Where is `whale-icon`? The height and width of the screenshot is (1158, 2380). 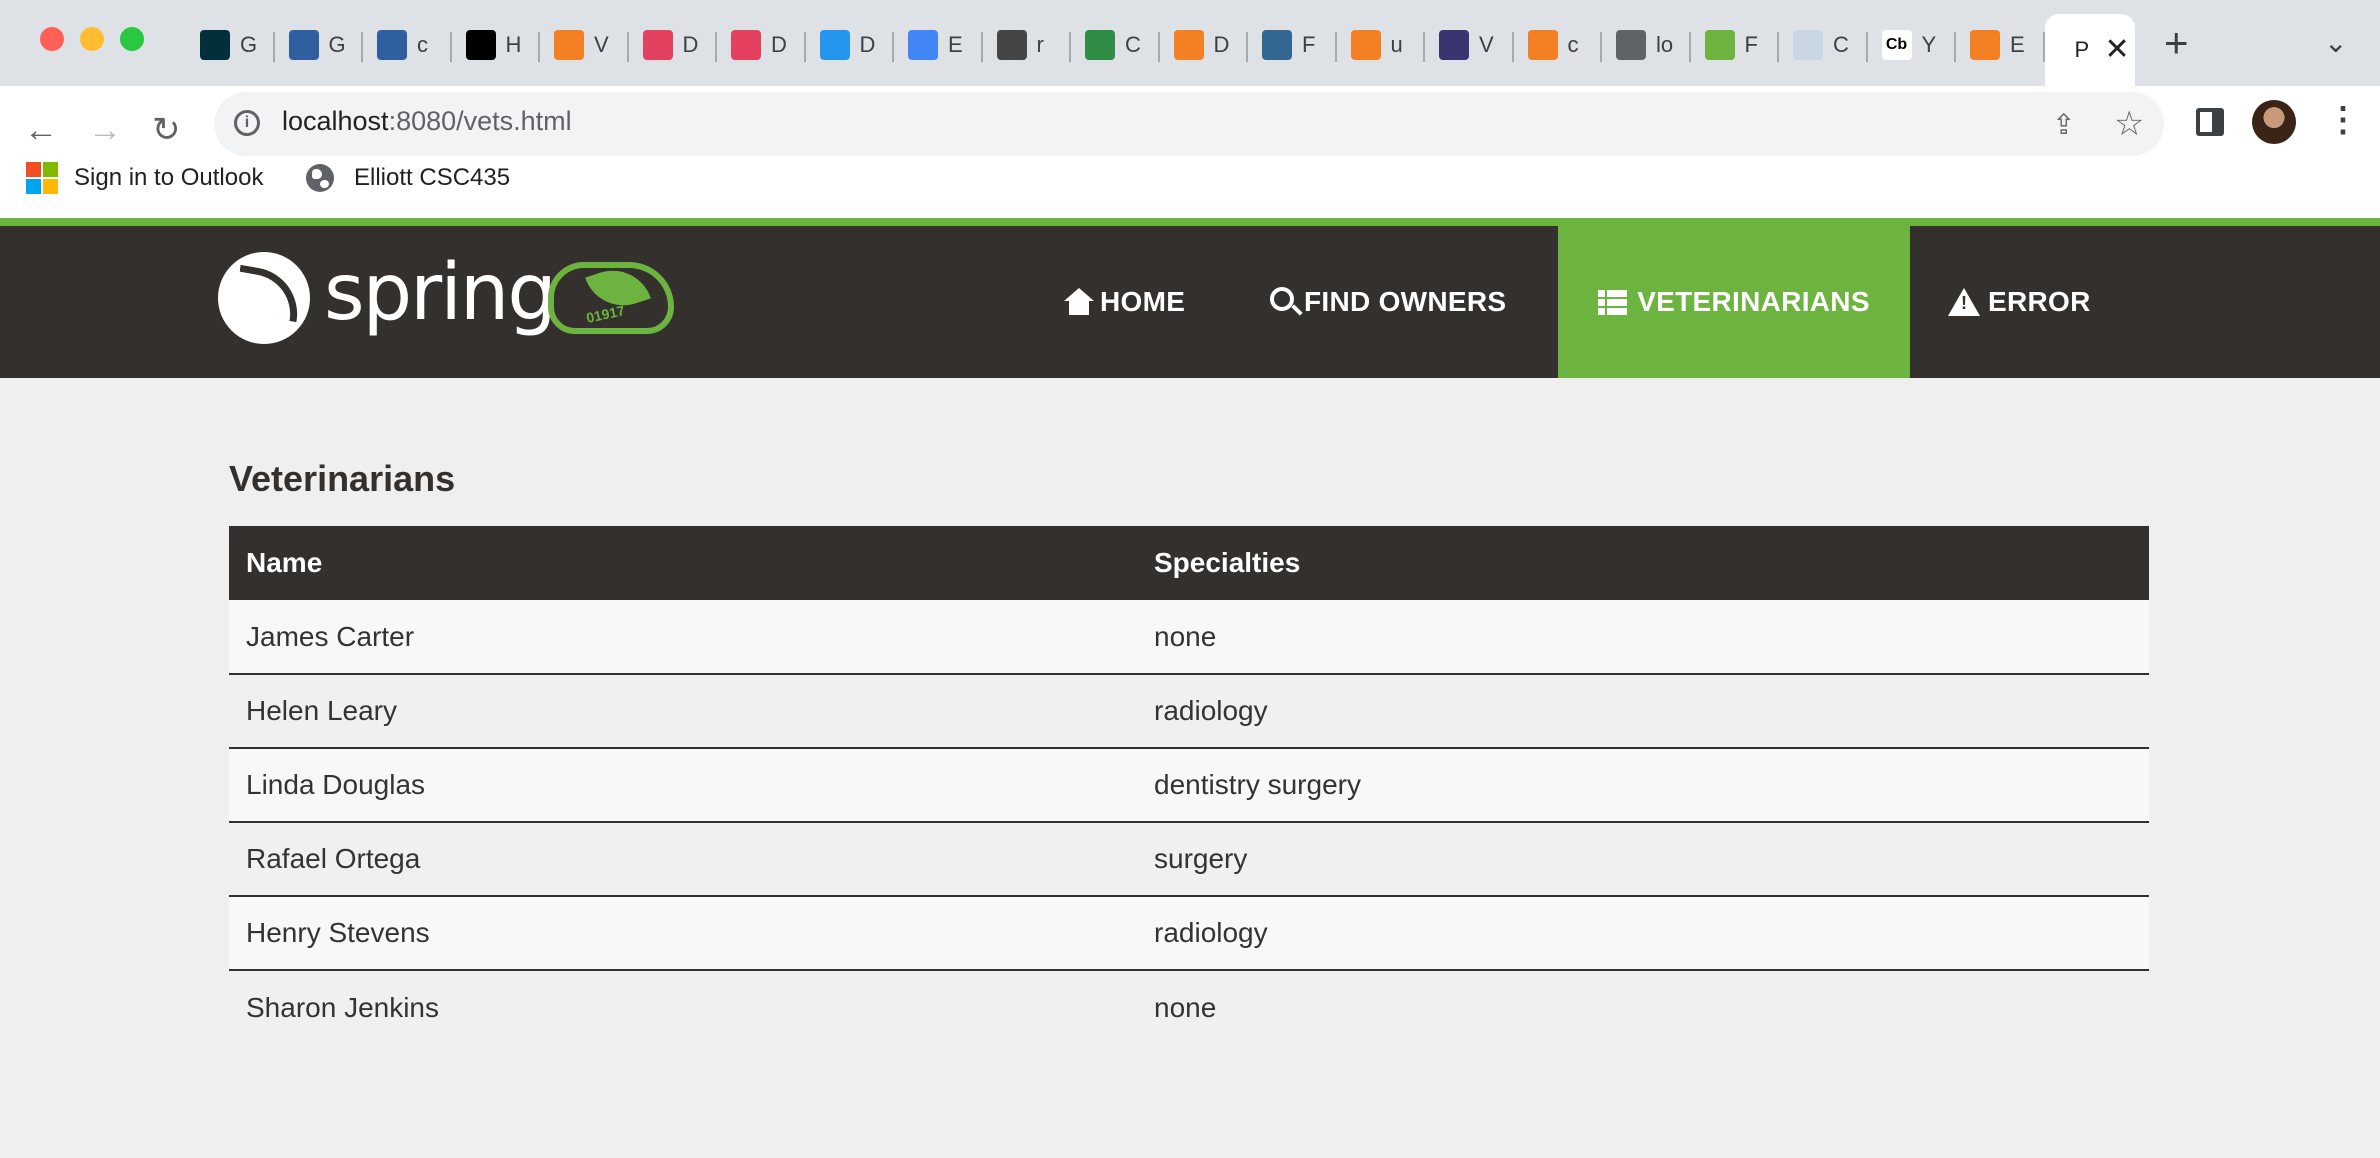 whale-icon is located at coordinates (1808, 45).